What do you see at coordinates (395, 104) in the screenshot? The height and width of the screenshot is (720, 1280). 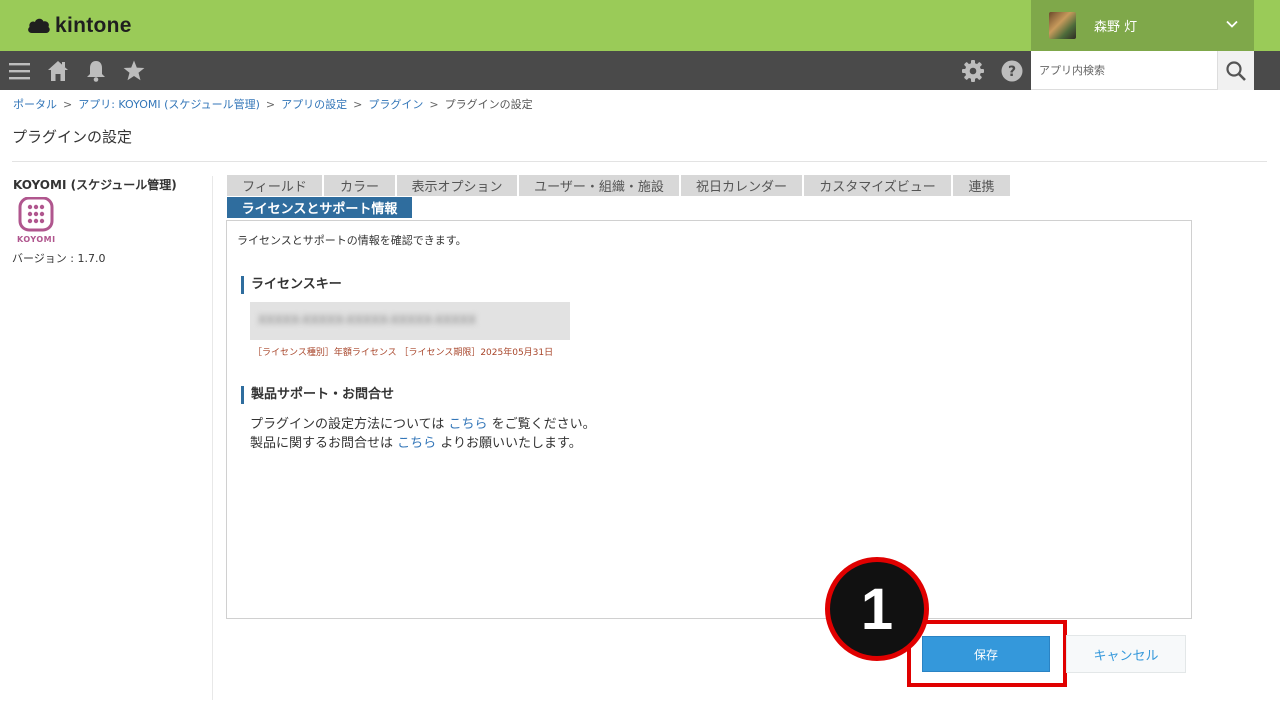 I see `breadcrumb-plugins: プラグイン` at bounding box center [395, 104].